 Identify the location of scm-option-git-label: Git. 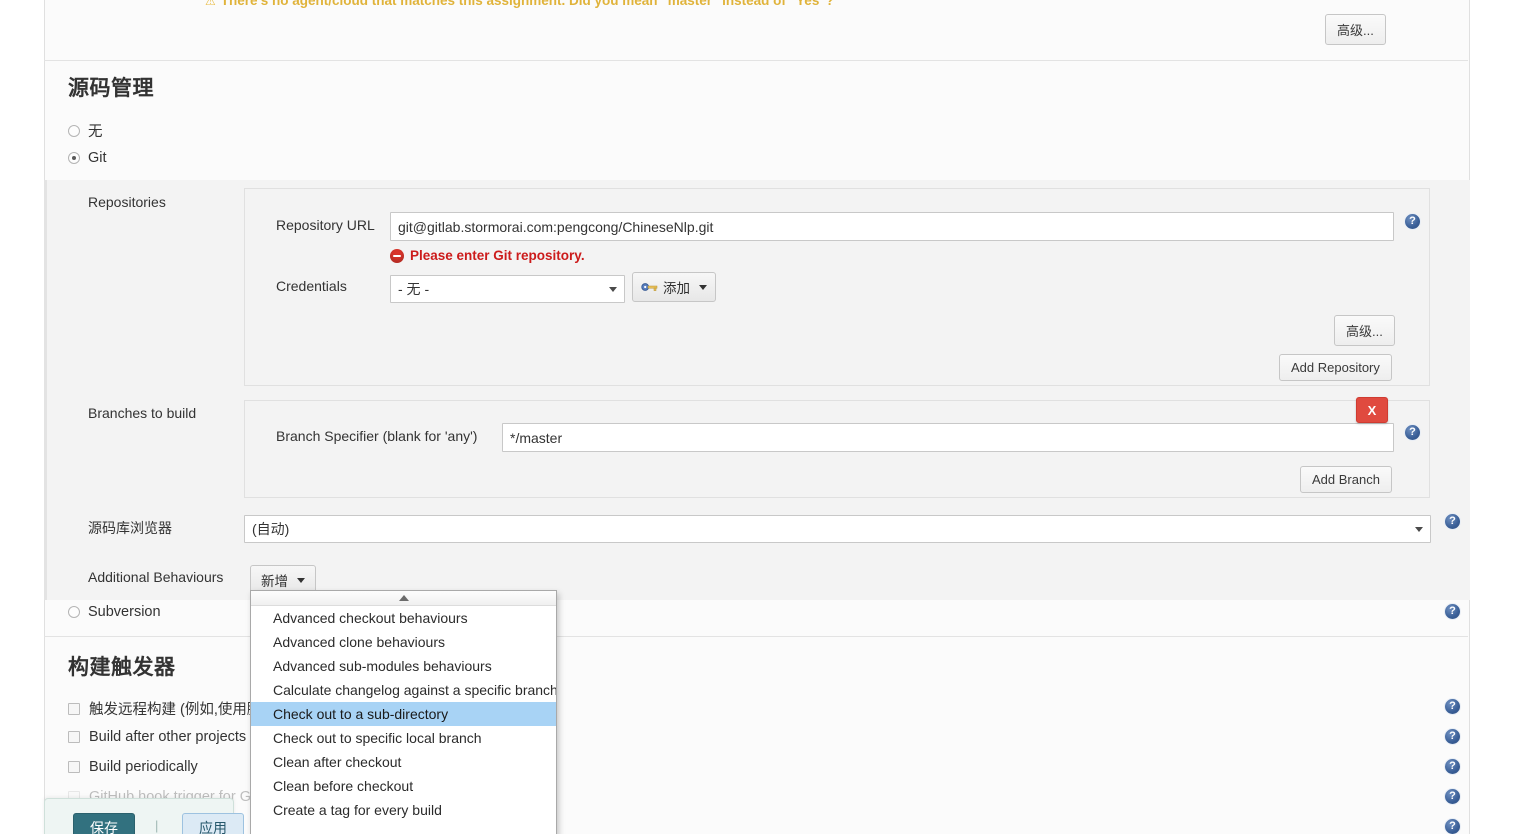
(97, 158).